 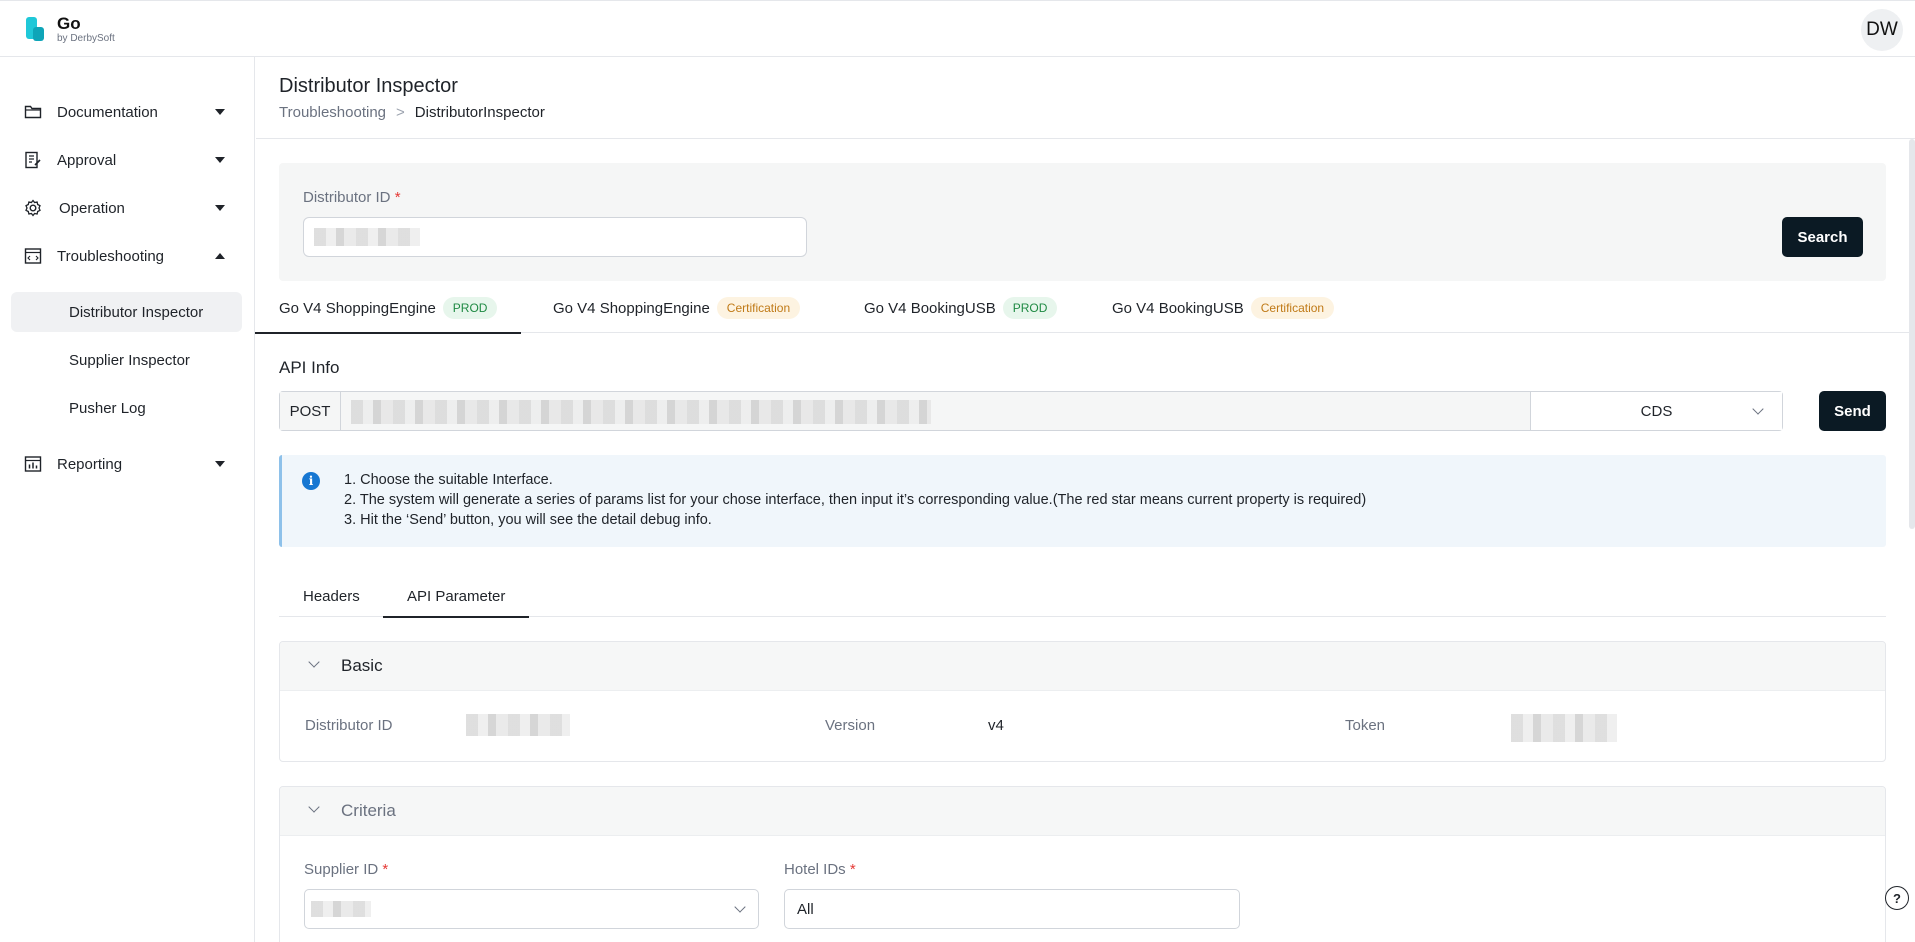 What do you see at coordinates (362, 665) in the screenshot?
I see `section-title: Basic` at bounding box center [362, 665].